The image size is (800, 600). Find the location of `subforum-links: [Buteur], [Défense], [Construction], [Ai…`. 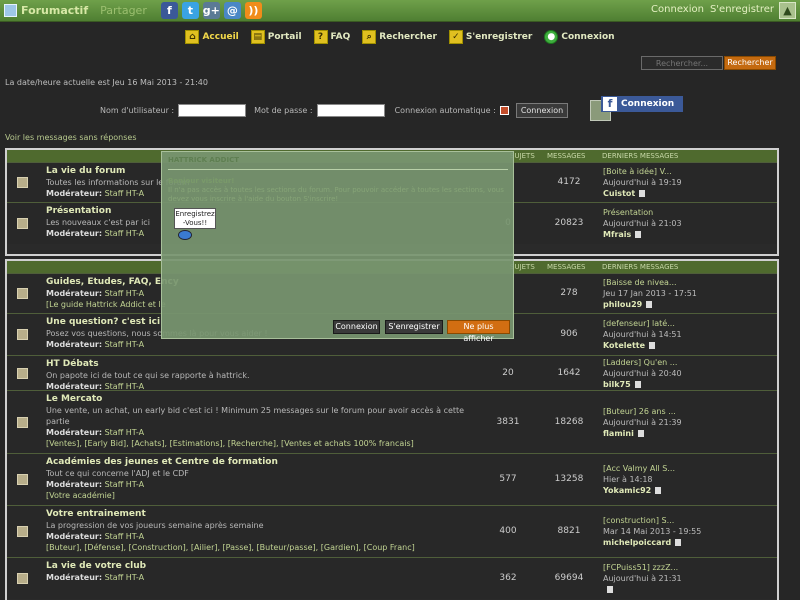

subforum-links: [Buteur], [Défense], [Construction], [Ai… is located at coordinates (230, 547).